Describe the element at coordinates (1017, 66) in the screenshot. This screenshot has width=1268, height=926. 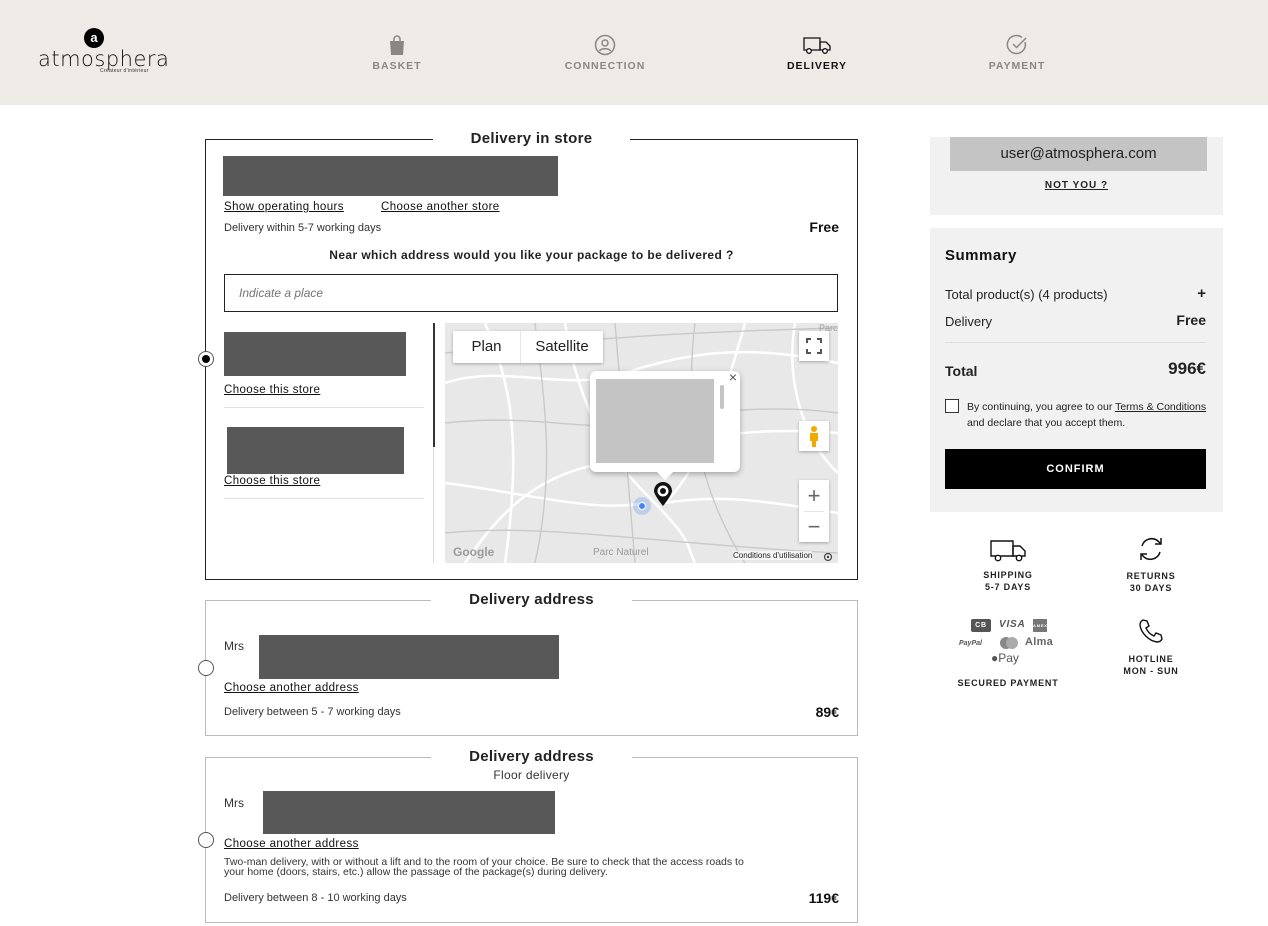
I see `step-label: PAYMENT` at that location.